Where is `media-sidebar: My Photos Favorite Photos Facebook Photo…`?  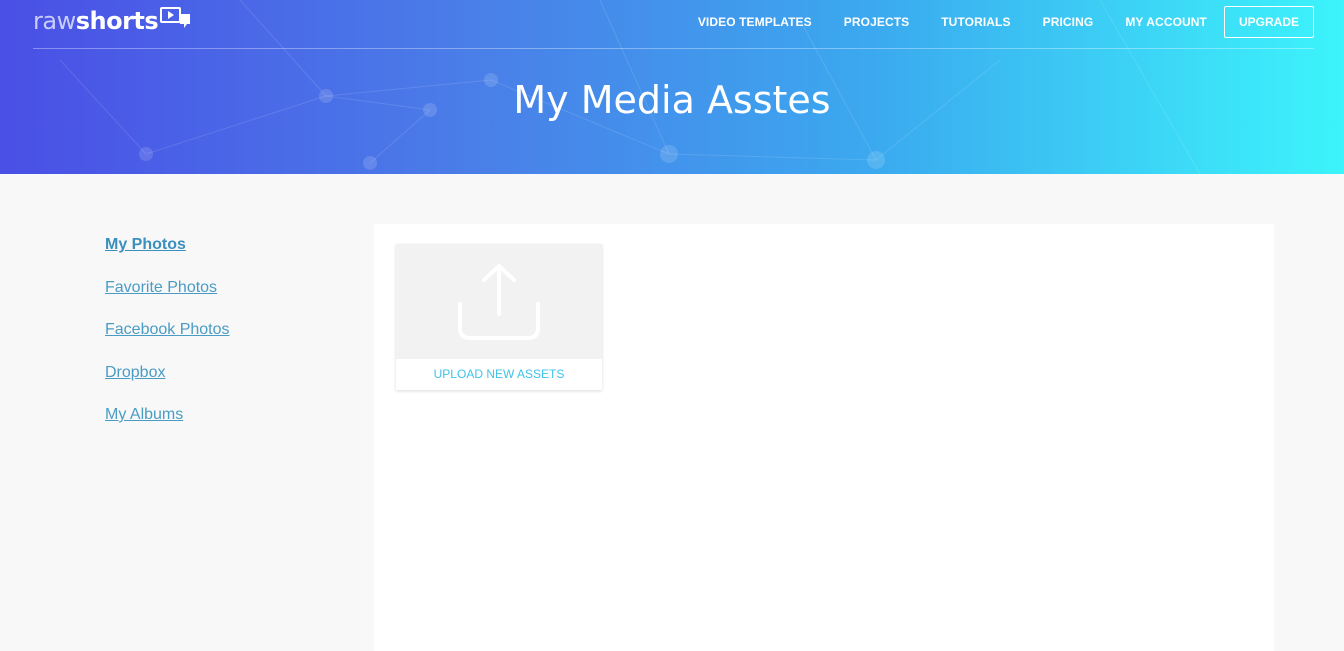 media-sidebar: My Photos Favorite Photos Facebook Photo… is located at coordinates (225, 340).